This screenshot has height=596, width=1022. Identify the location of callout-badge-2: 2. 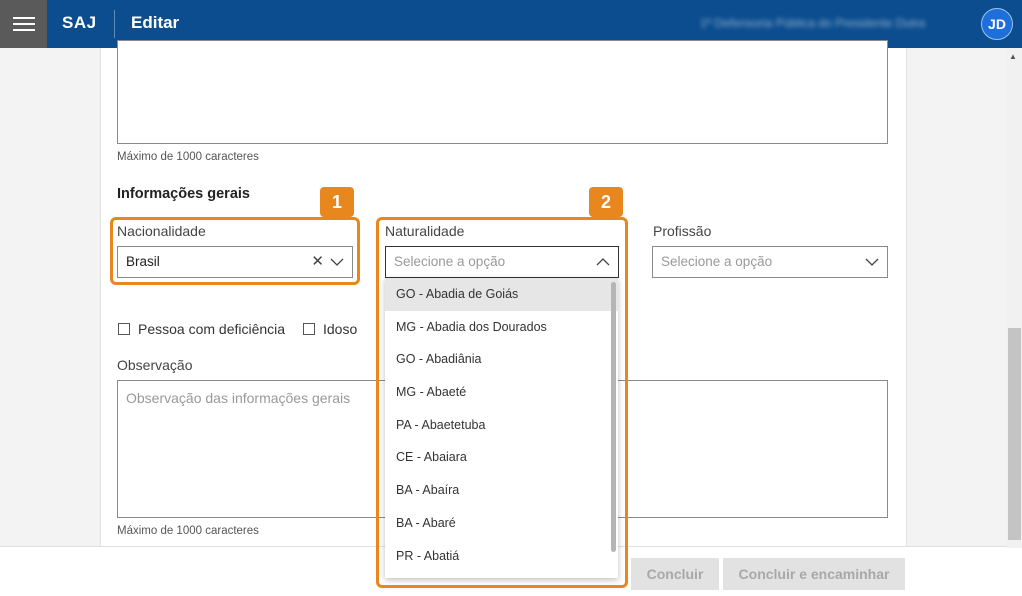
(606, 202).